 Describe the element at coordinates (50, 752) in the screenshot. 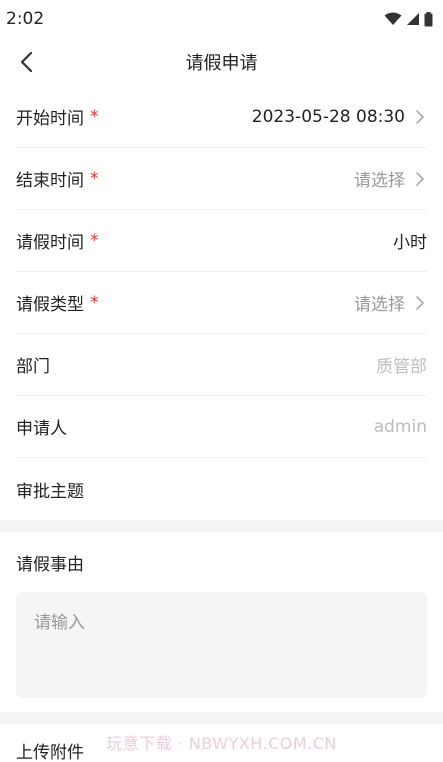

I see `attachments-title: 上传附件` at that location.